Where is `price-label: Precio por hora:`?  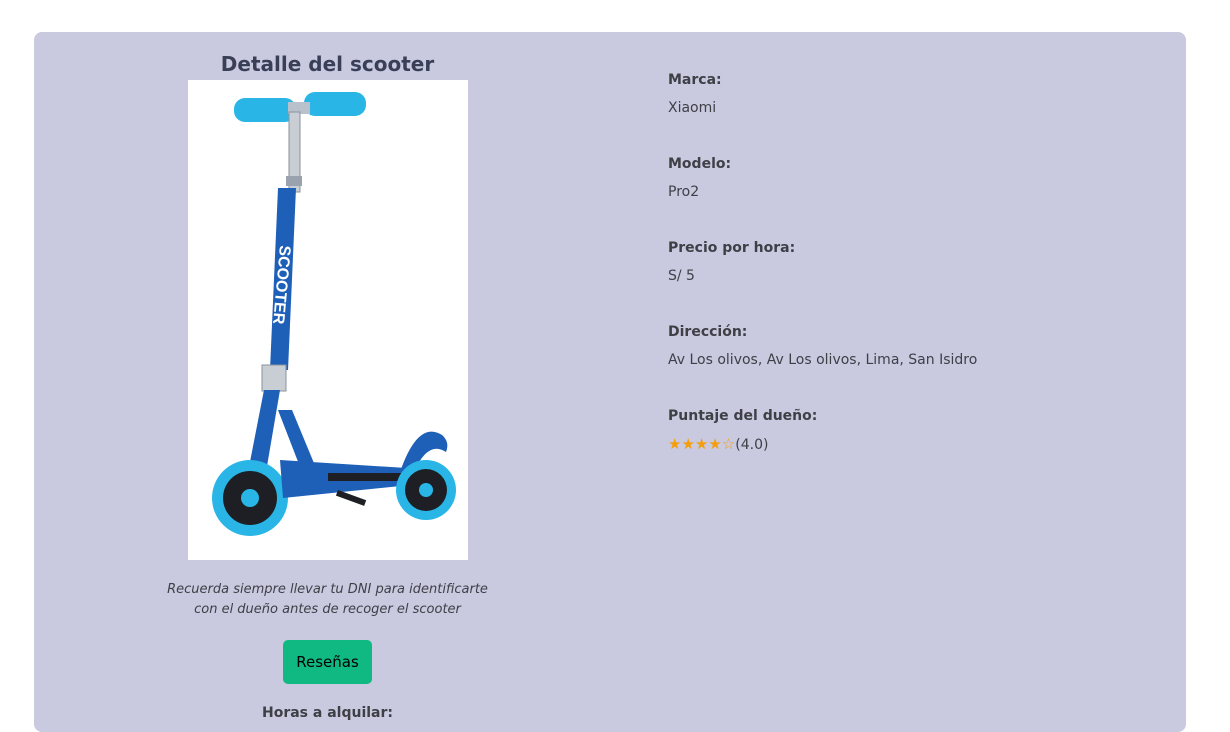
price-label: Precio por hora: is located at coordinates (732, 248).